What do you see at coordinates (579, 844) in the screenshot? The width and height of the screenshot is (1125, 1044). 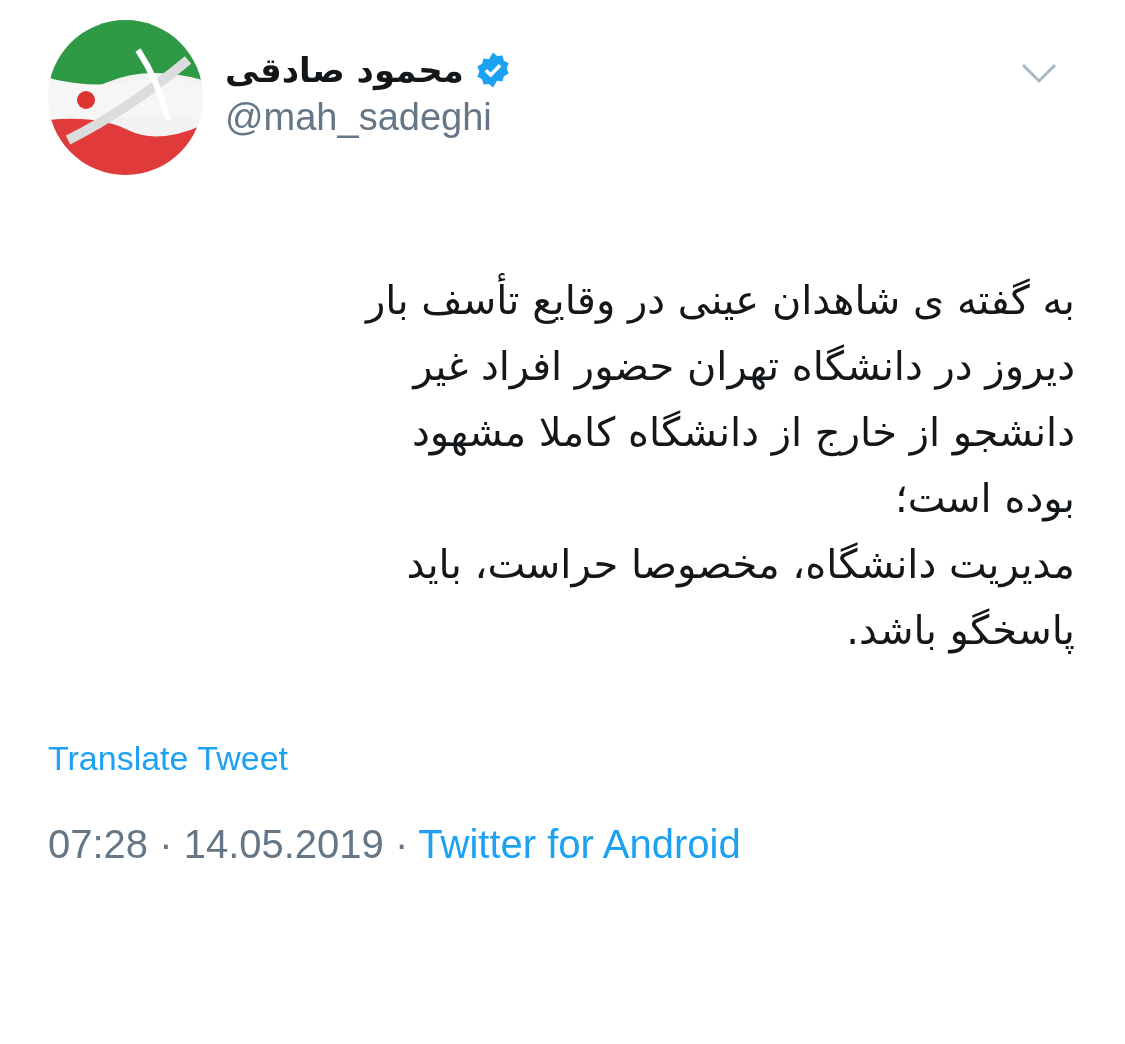 I see `source-link: Twitter for Android` at bounding box center [579, 844].